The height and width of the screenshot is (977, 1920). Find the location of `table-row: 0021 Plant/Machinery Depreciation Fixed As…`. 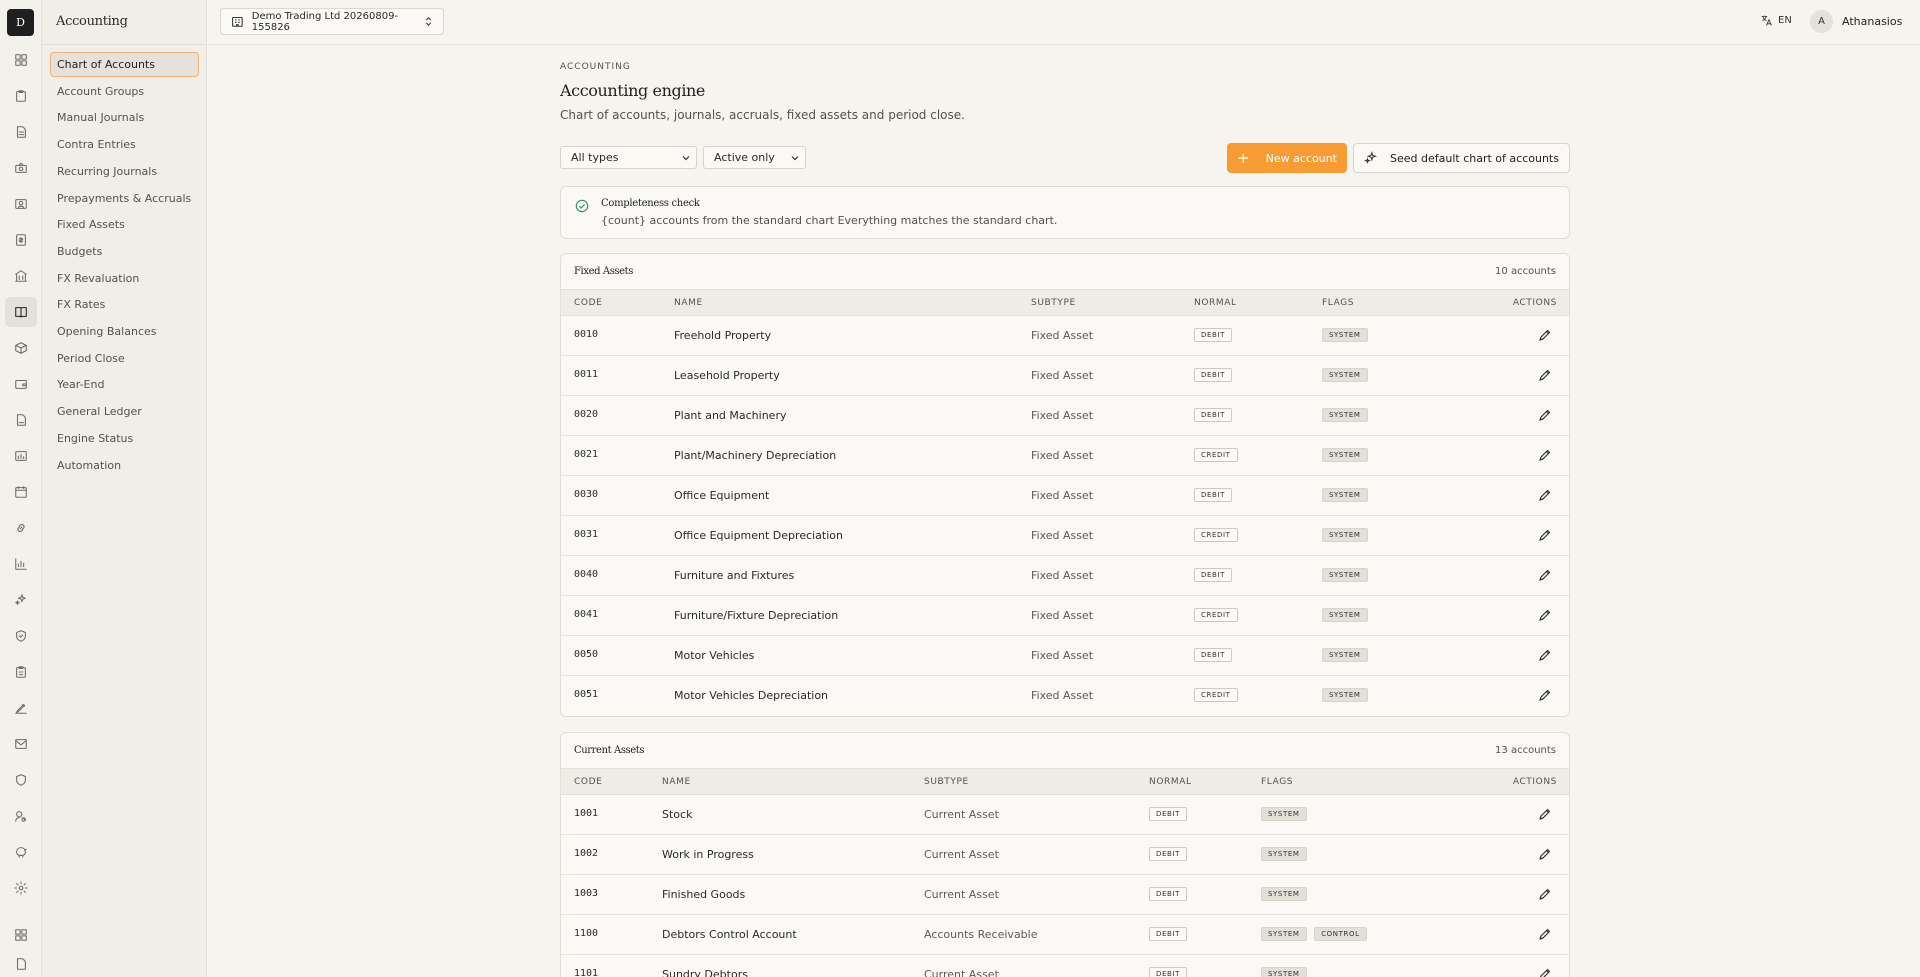

table-row: 0021 Plant/Machinery Depreciation Fixed As… is located at coordinates (1065, 456).